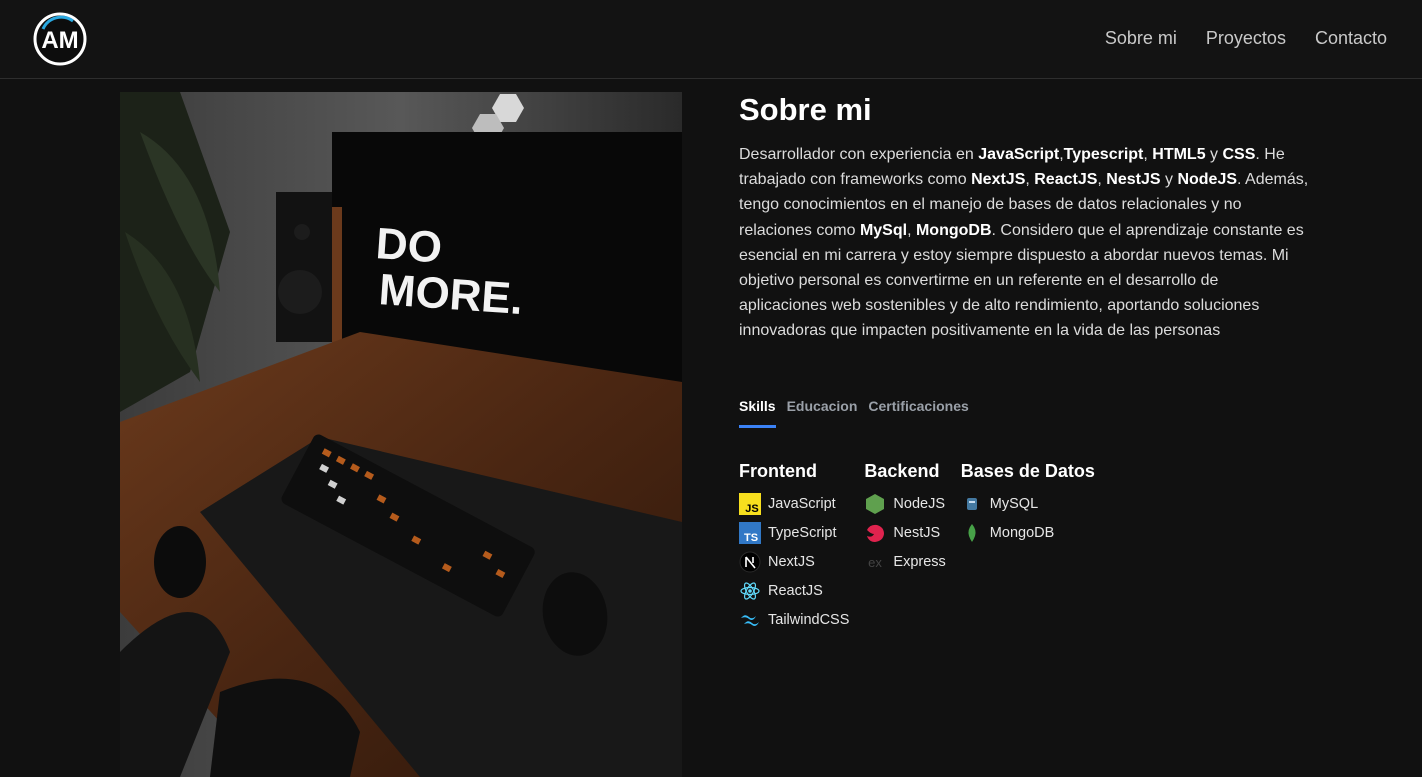 Image resolution: width=1422 pixels, height=777 pixels. I want to click on tab-certificaciones: Certificaciones, so click(918, 413).